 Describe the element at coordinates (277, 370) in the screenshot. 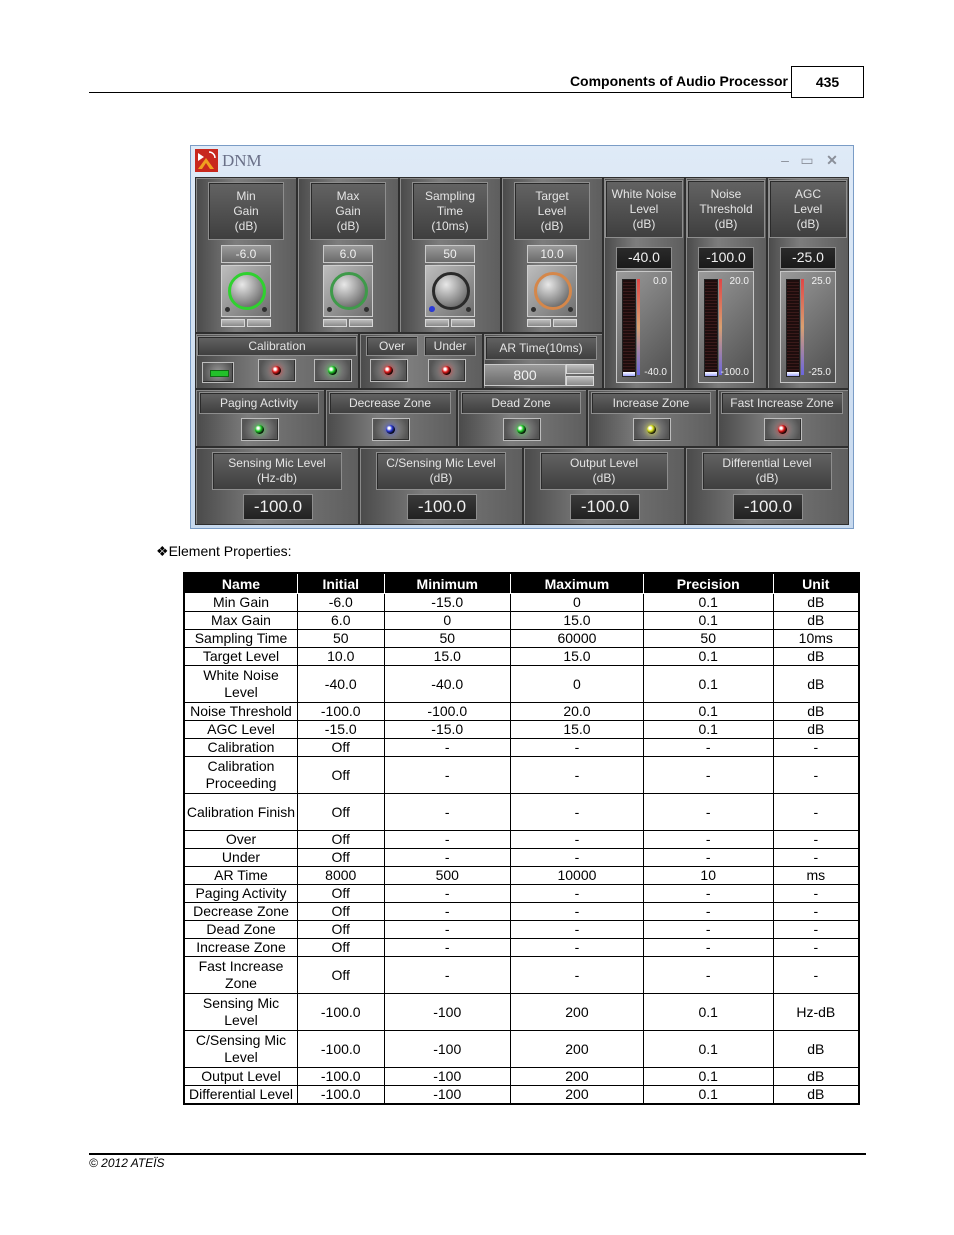

I see `calibration-proceeding-indicator` at that location.